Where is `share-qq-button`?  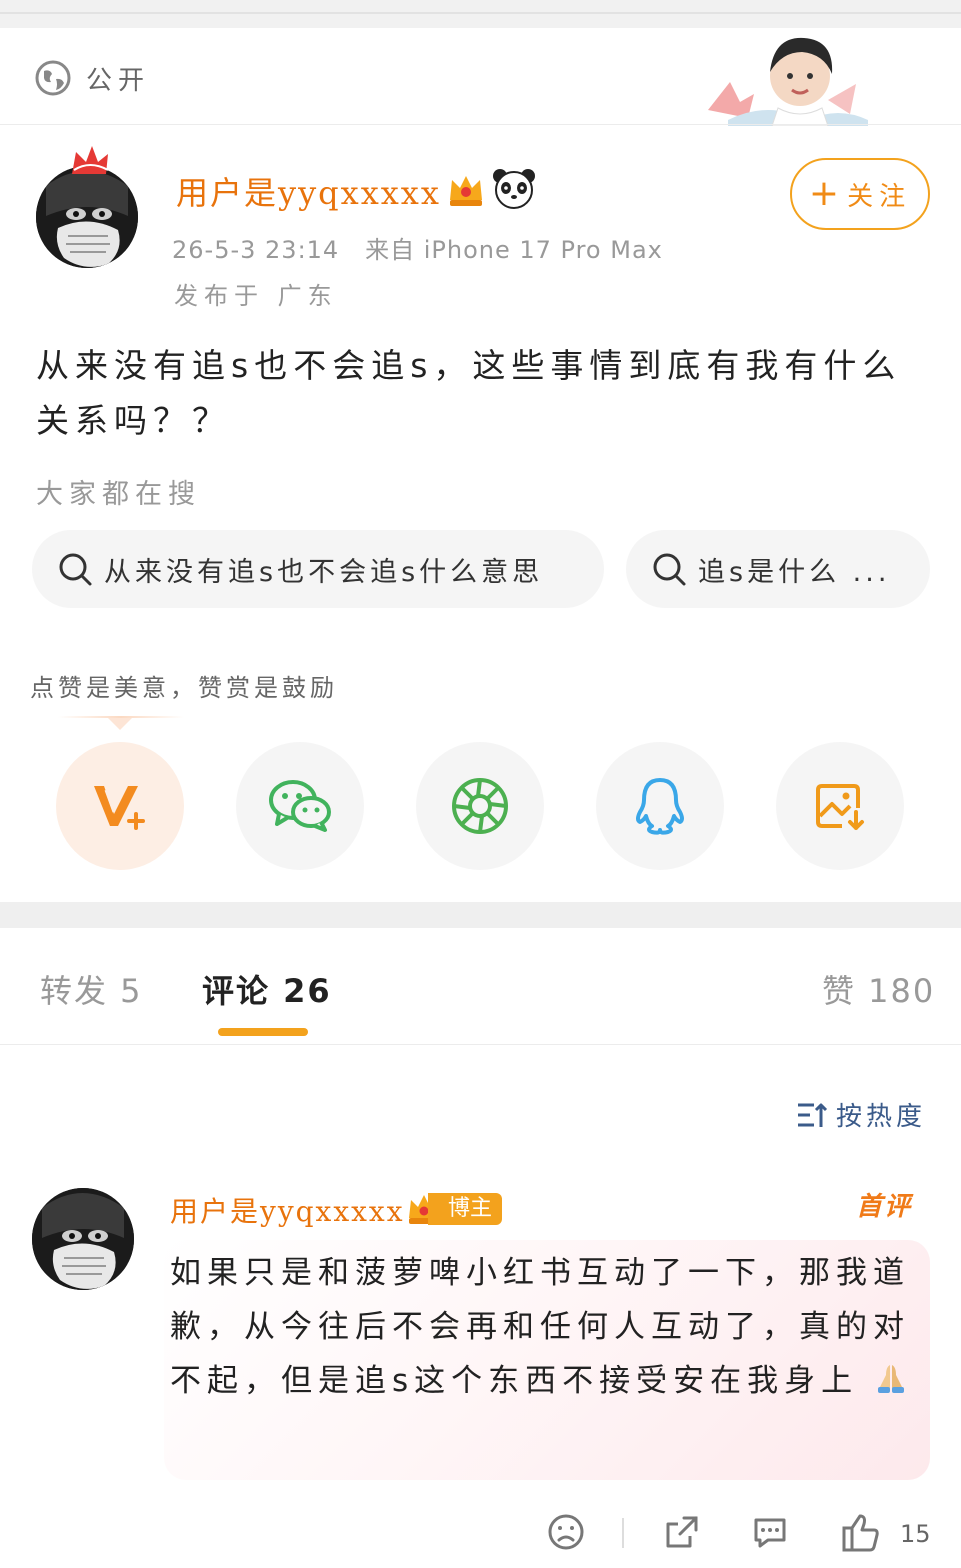
share-qq-button is located at coordinates (660, 806).